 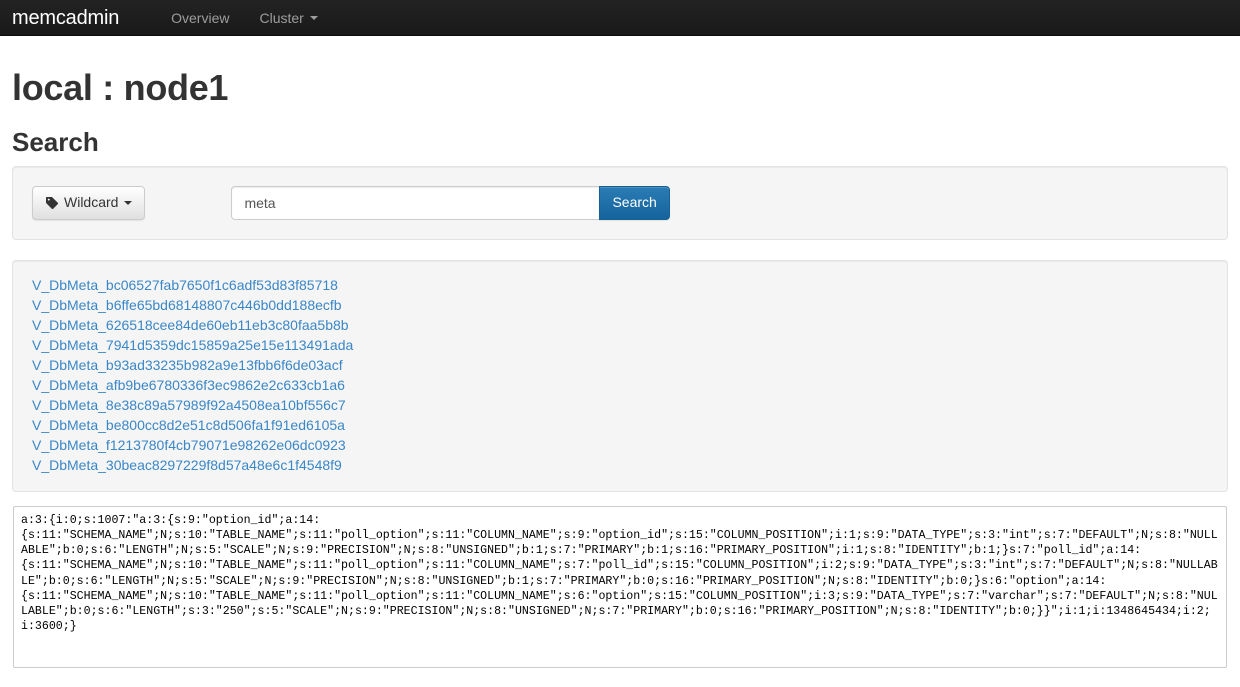 I want to click on nav-item-overview: Overview, so click(x=200, y=17).